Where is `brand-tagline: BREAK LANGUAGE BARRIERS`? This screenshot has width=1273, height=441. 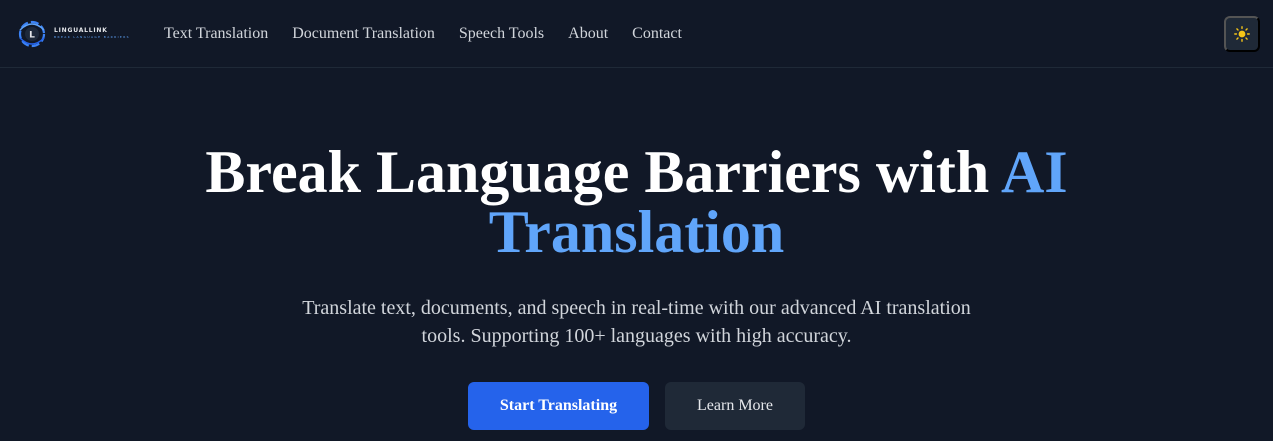
brand-tagline: BREAK LANGUAGE BARRIERS is located at coordinates (92, 37).